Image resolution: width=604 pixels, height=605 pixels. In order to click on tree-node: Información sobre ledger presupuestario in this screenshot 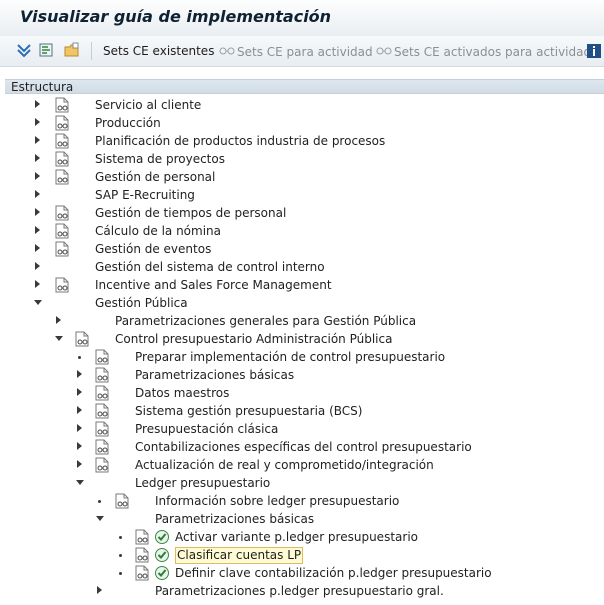, I will do `click(304, 501)`.